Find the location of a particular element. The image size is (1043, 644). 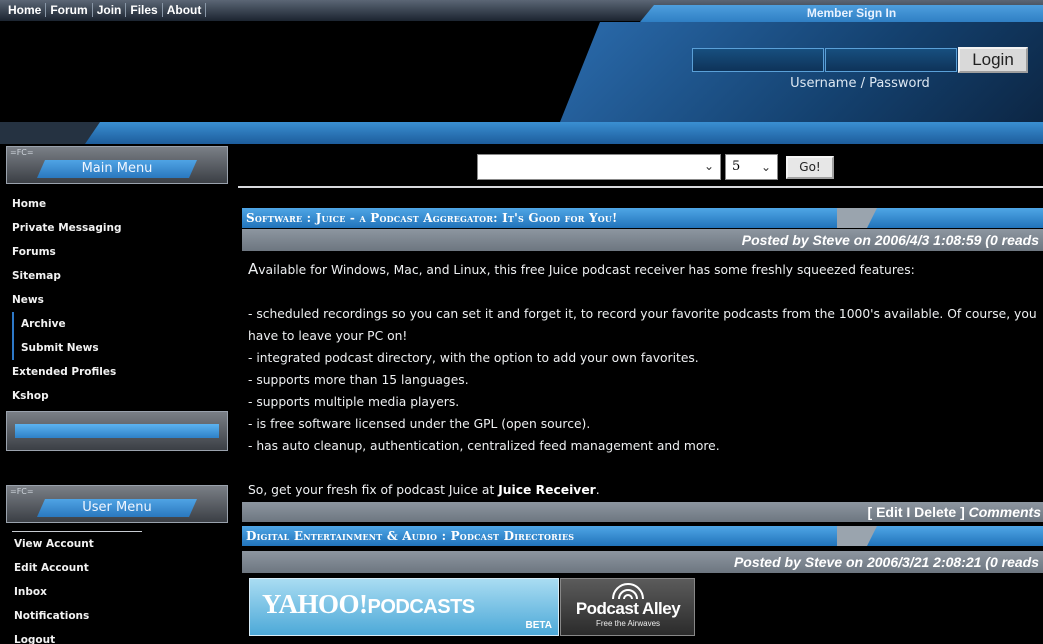

nav-link-home: Home is located at coordinates (25, 10).